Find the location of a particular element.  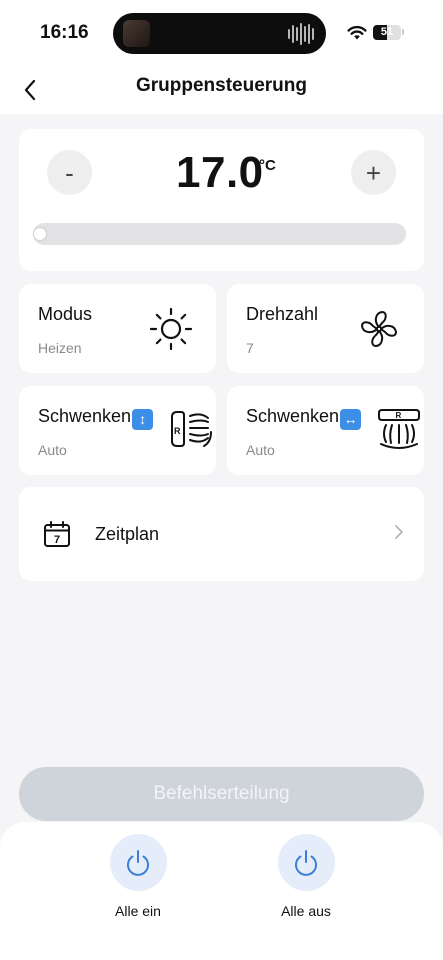

fan-speed-title: Drehzahl is located at coordinates (282, 314).